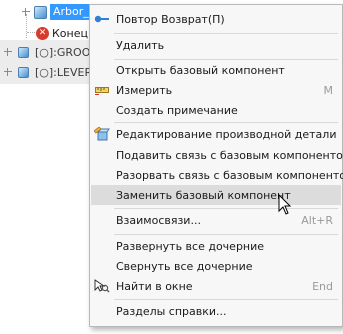  Describe the element at coordinates (102, 286) in the screenshot. I see `find-in-window-icon` at that location.